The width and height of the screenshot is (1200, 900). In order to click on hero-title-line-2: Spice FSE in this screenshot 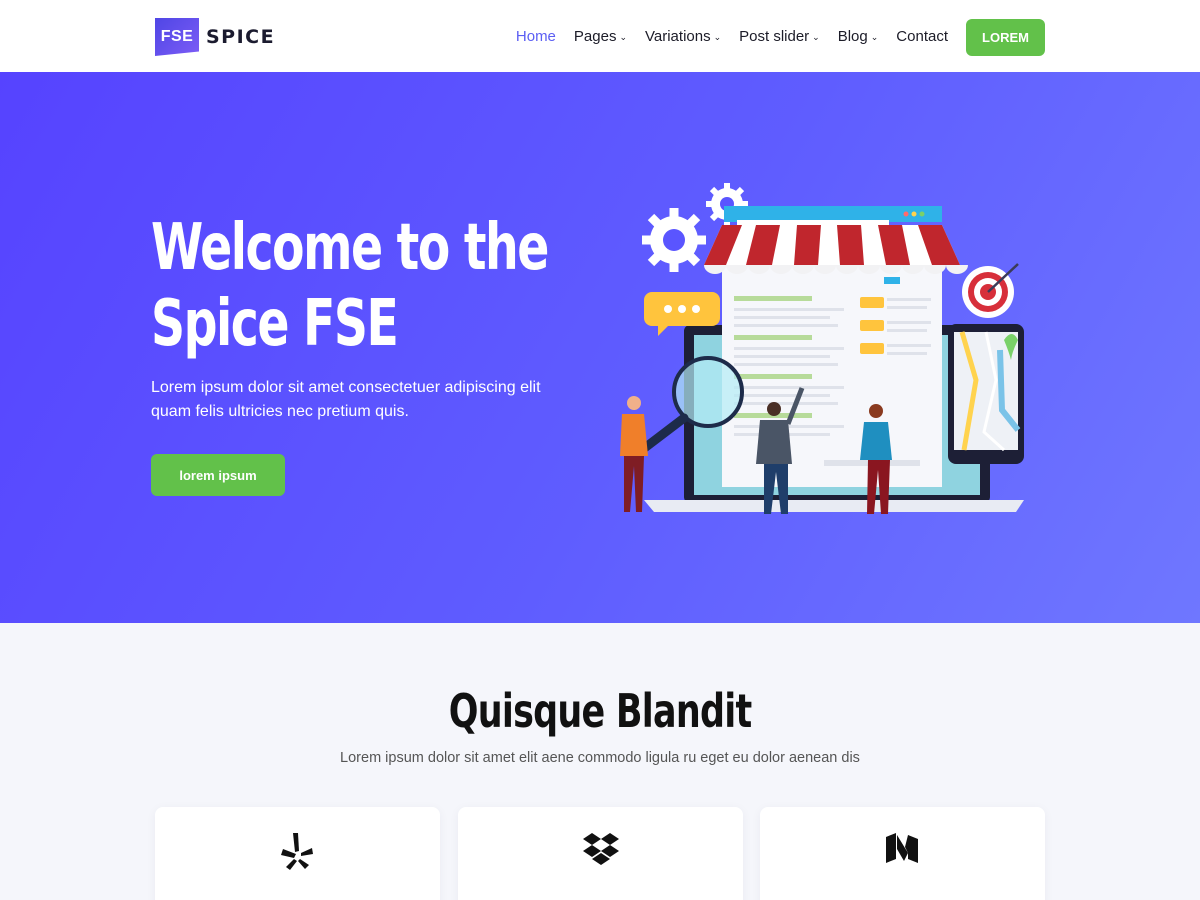, I will do `click(275, 324)`.